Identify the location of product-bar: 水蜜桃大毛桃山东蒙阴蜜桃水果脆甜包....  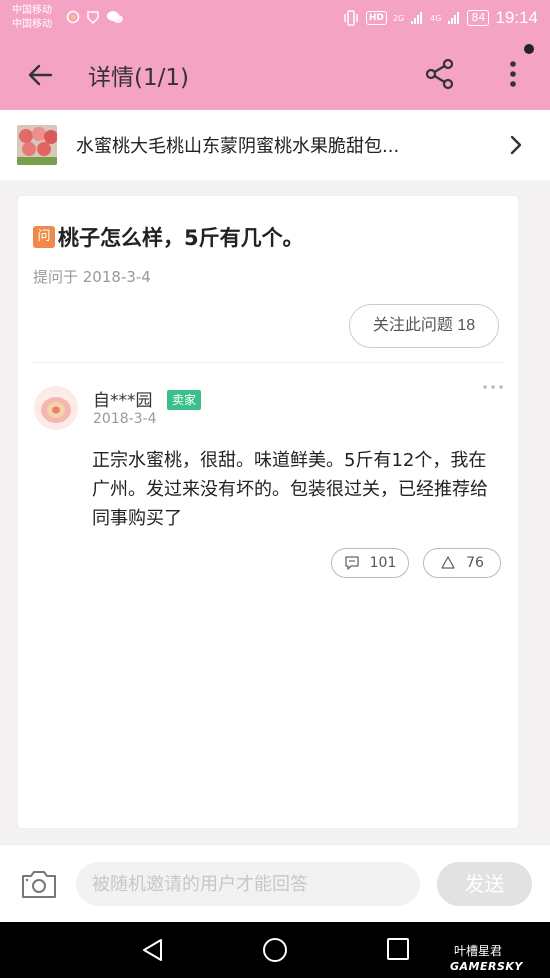
(275, 145).